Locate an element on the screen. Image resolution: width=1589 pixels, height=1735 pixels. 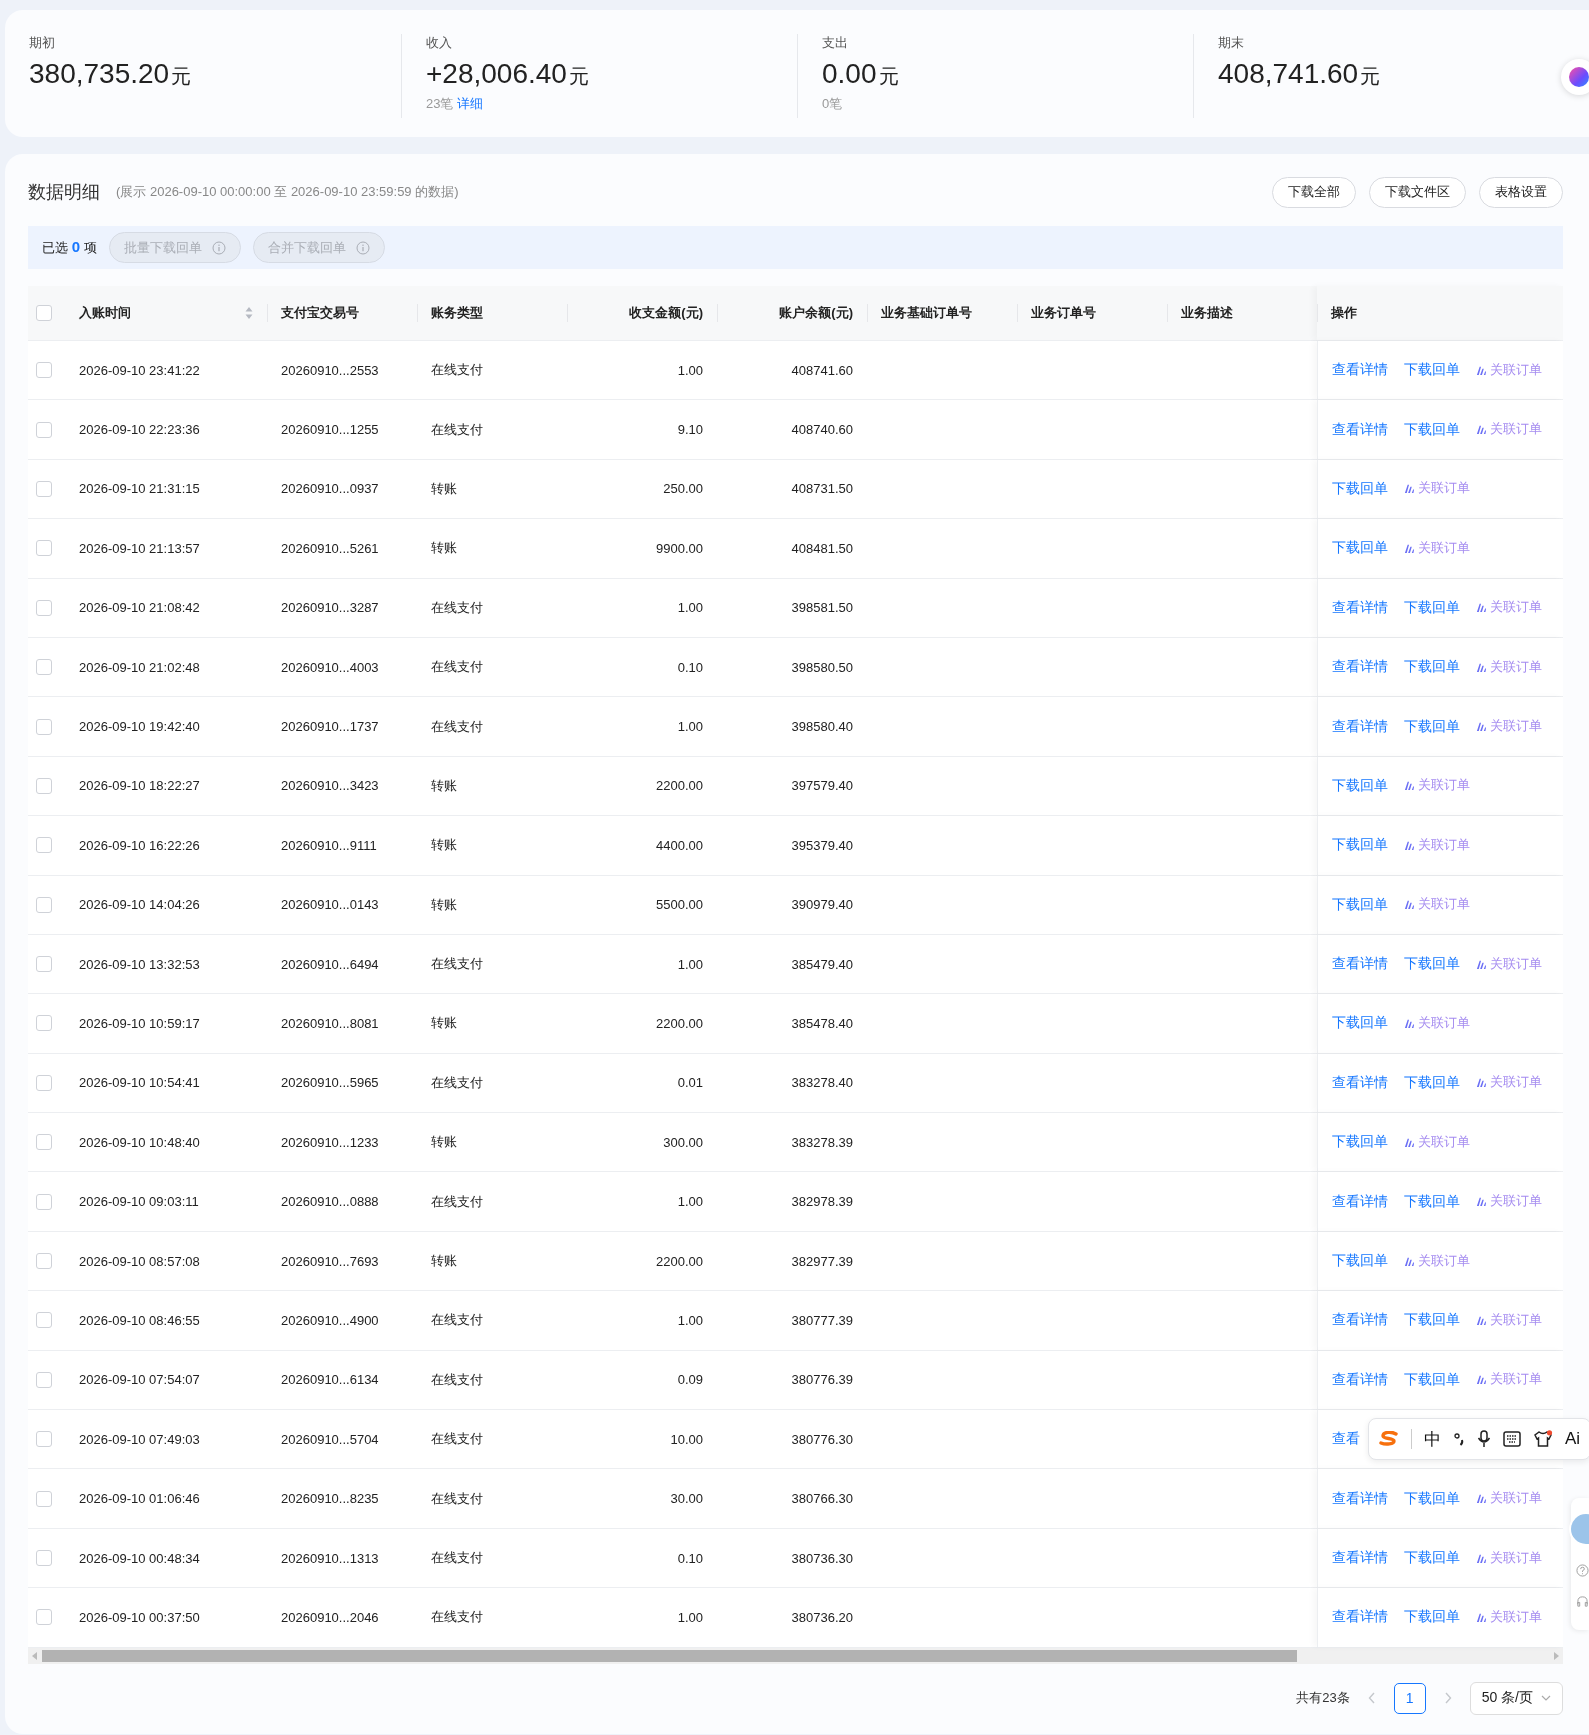
page-size-select: 50 条/页 is located at coordinates (1516, 1698).